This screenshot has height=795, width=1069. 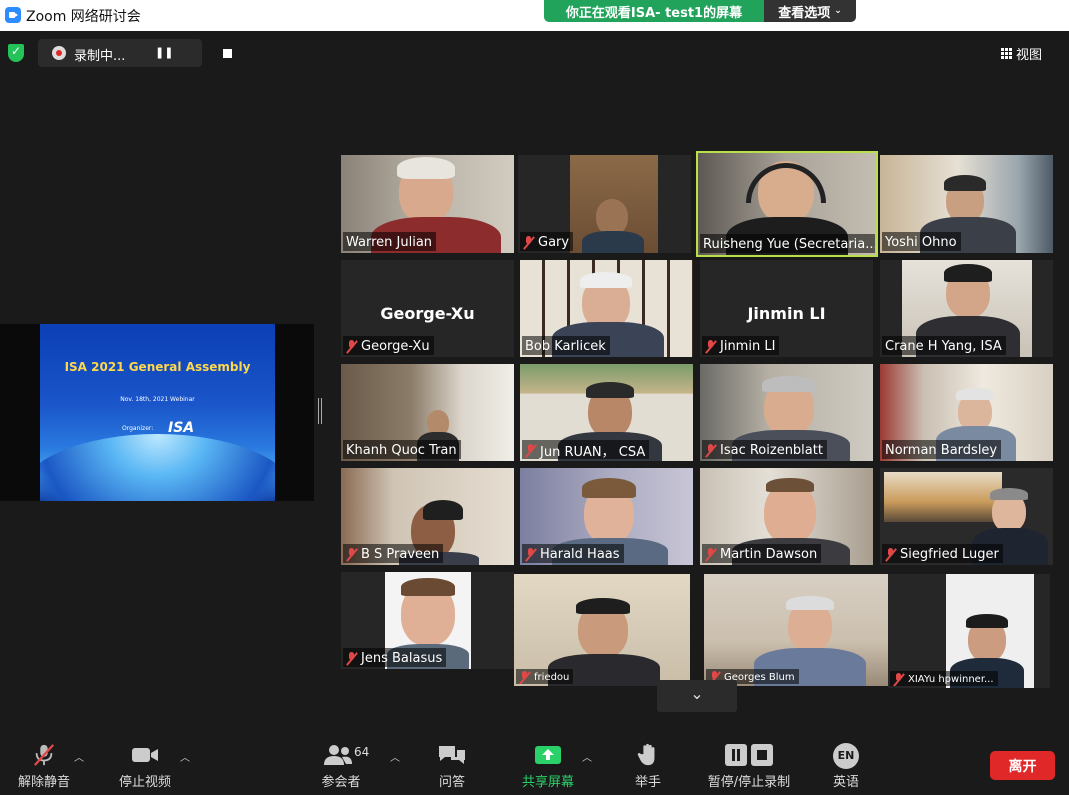 I want to click on zoom-logo-icon, so click(x=13, y=15).